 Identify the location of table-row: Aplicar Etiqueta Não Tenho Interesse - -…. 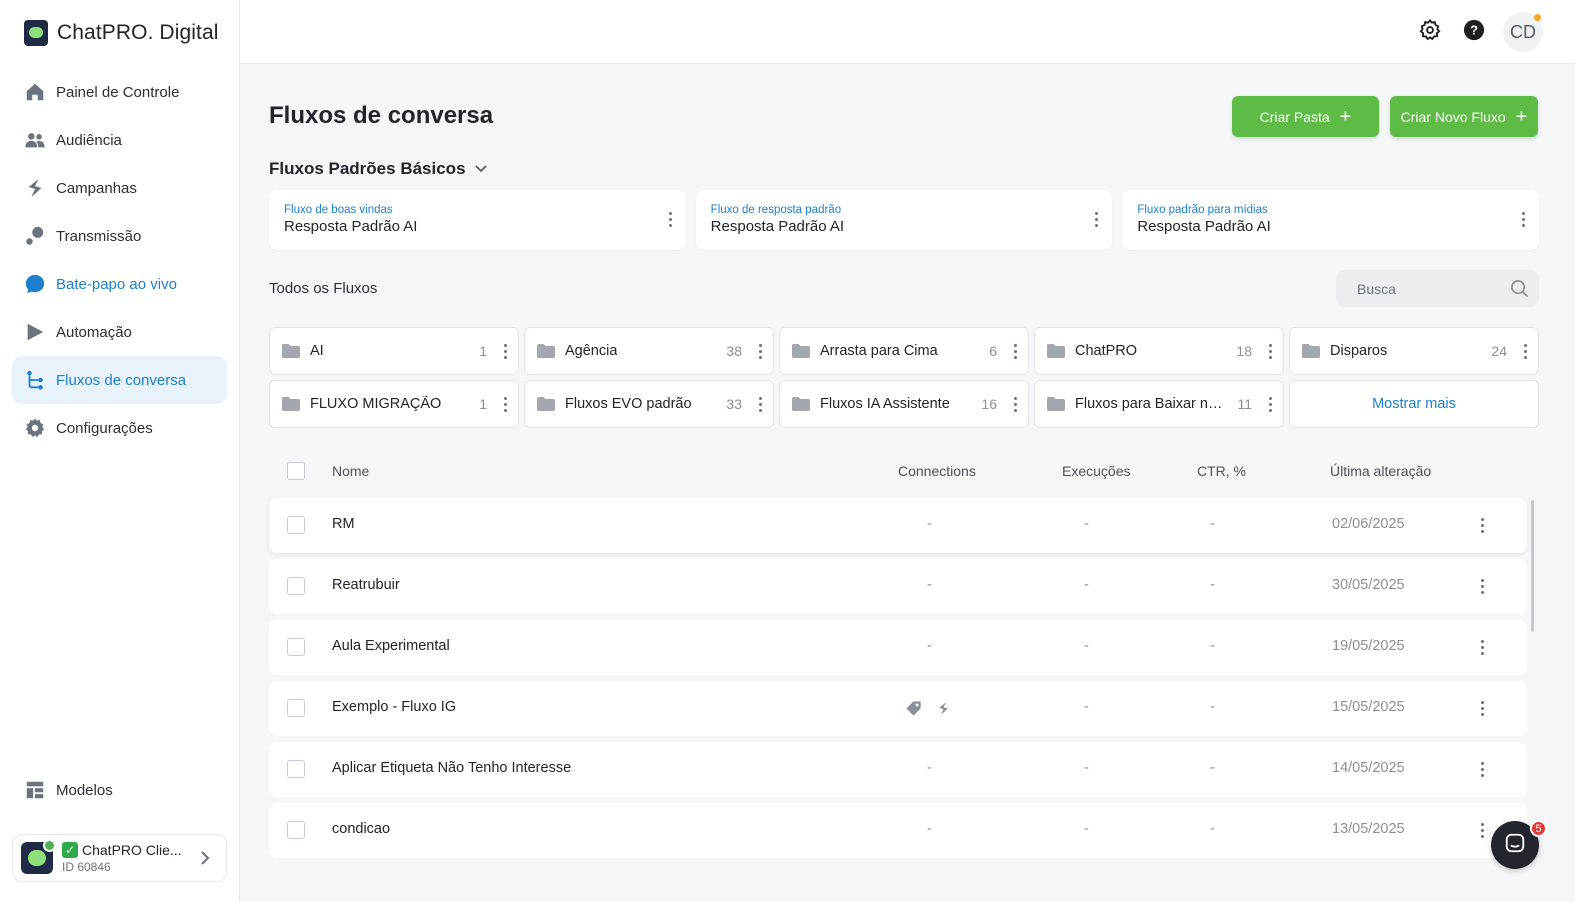
(898, 769).